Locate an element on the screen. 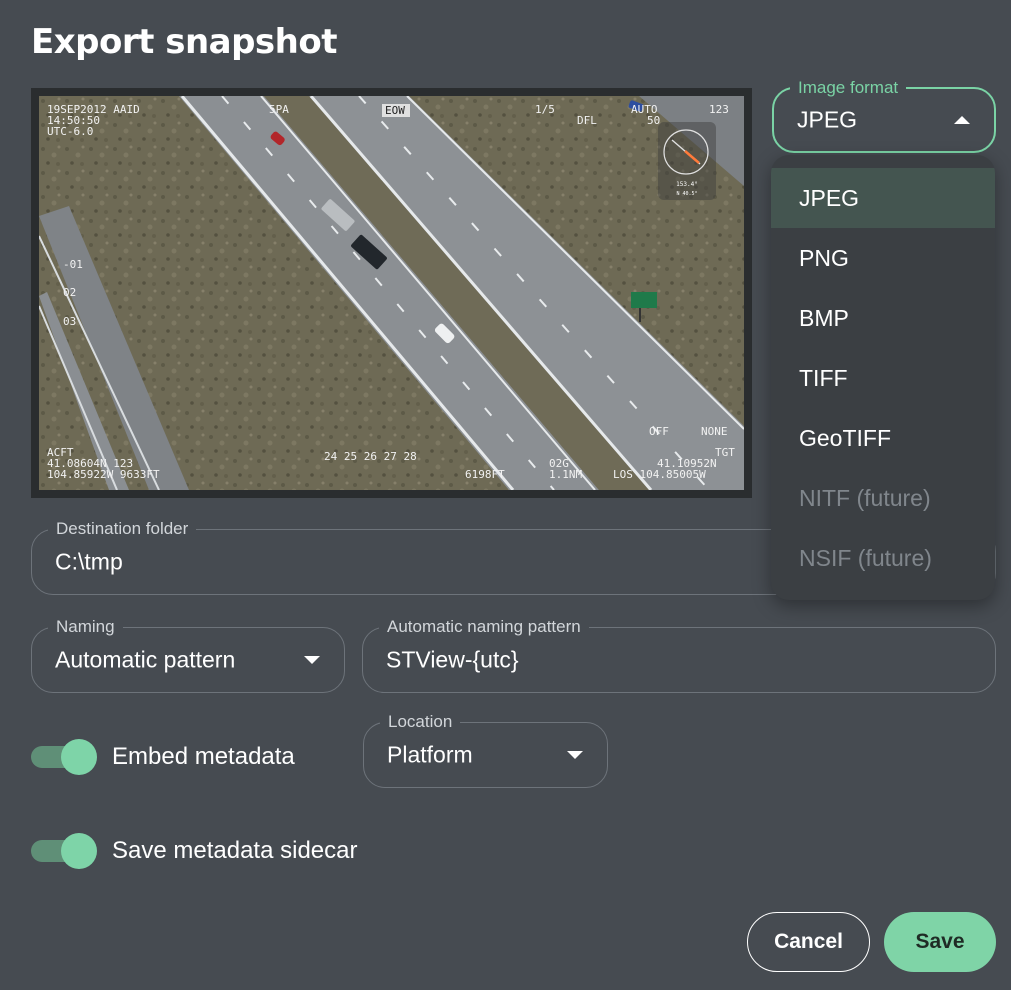 This screenshot has width=1011, height=990. hud-alt: 6198FT is located at coordinates (485, 474).